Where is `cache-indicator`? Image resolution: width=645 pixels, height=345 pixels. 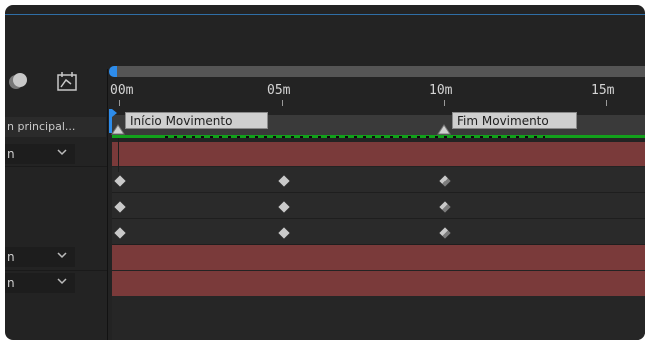 cache-indicator is located at coordinates (355, 137).